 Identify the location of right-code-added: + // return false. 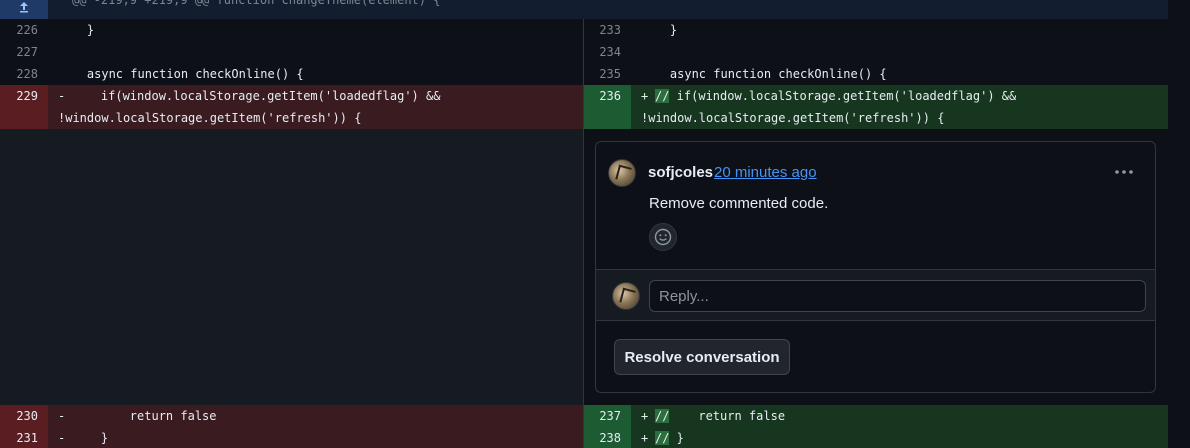
(899, 416).